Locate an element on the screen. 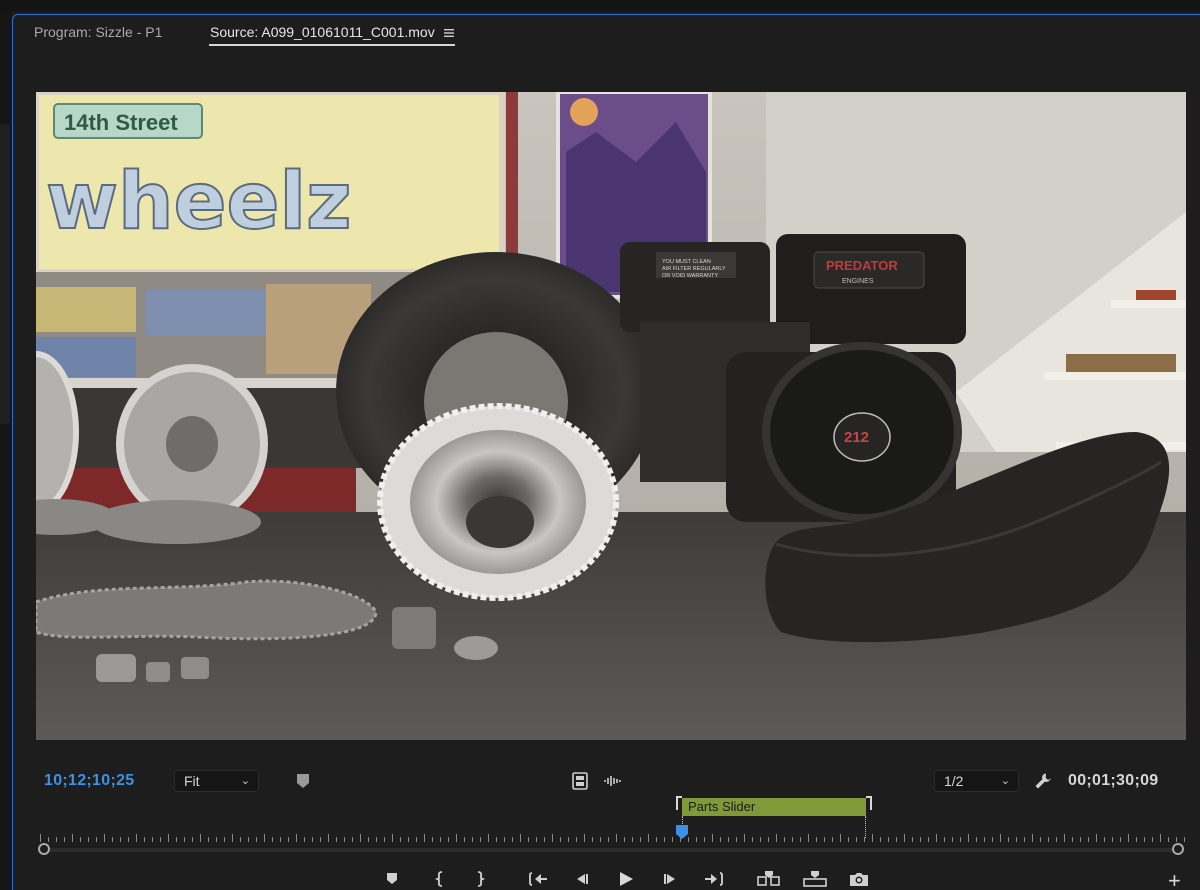  step-back-button is located at coordinates (583, 879).